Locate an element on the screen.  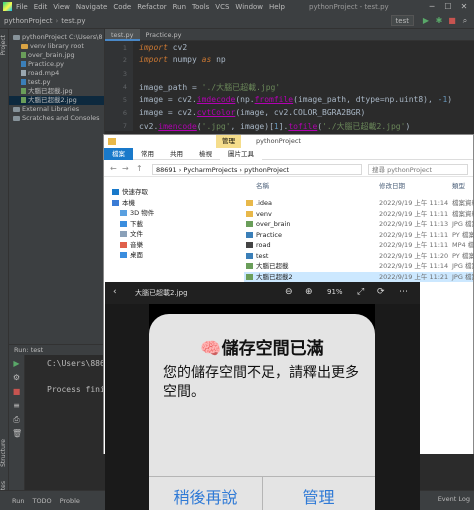
tab-share: 共用 is located at coordinates (176, 154).